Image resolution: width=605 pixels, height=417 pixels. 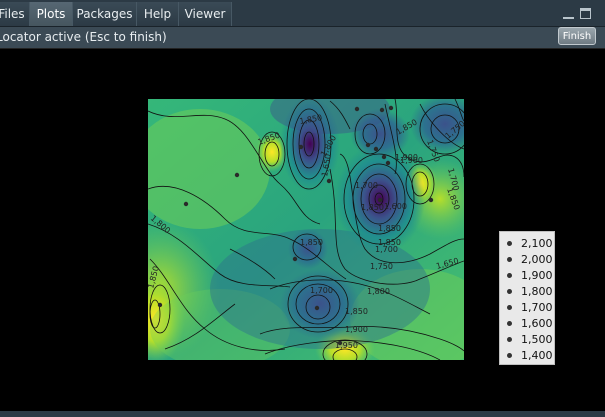 I want to click on legend-label: 1,700, so click(x=537, y=307).